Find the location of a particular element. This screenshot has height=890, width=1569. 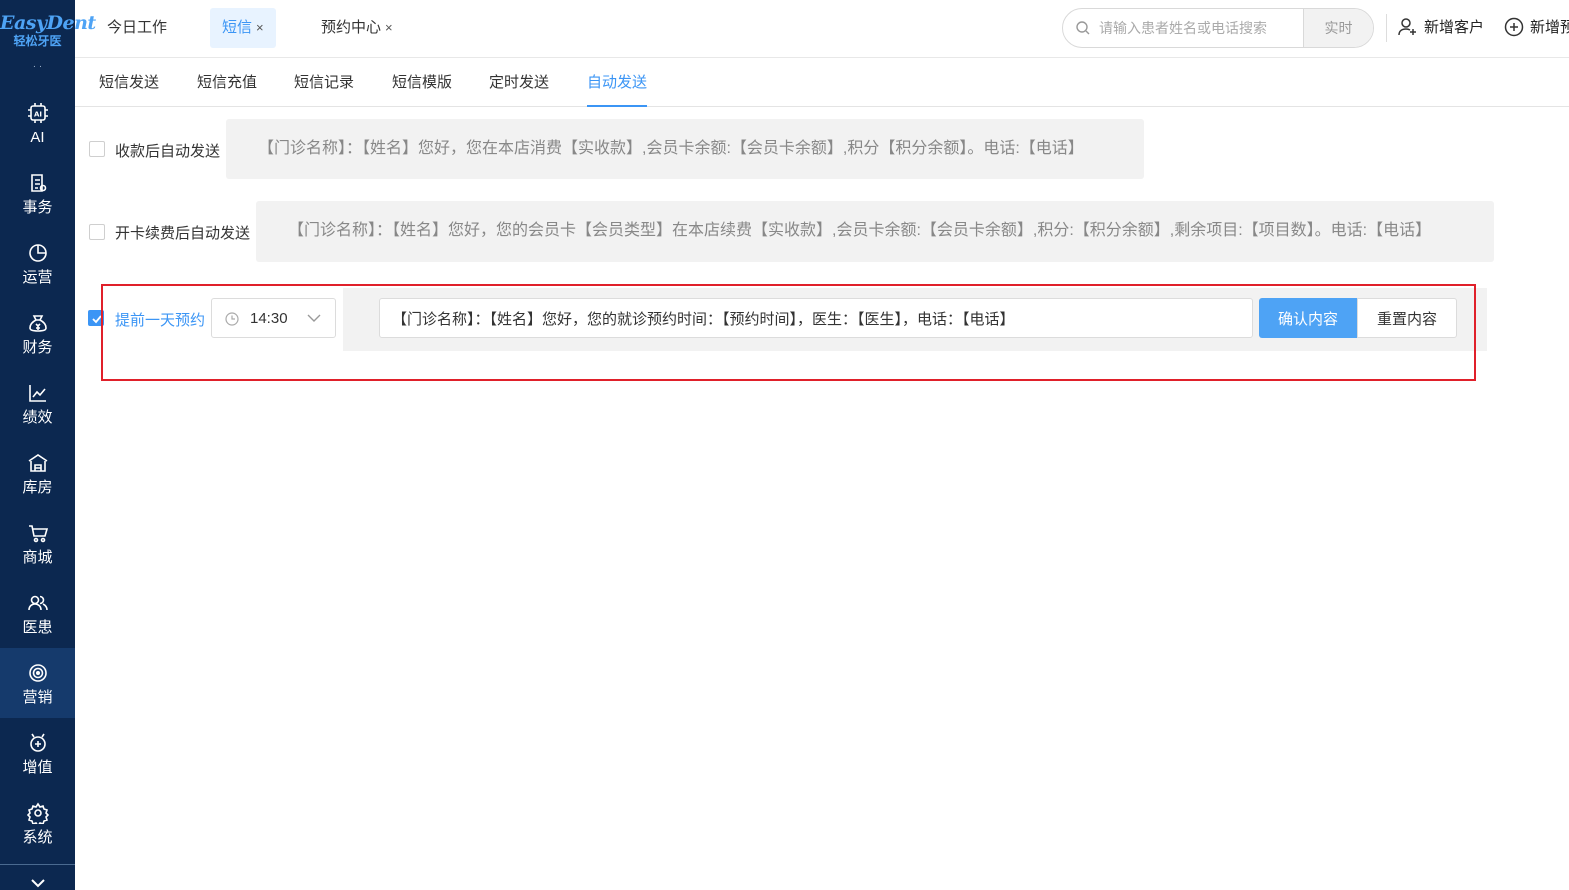

search-input is located at coordinates (1199, 28).